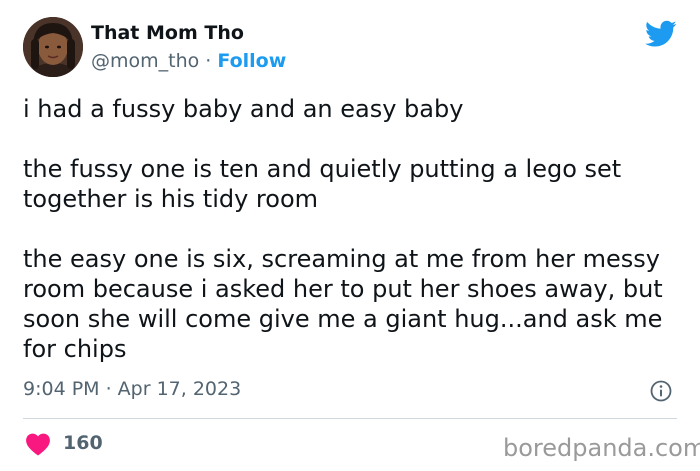  Describe the element at coordinates (53, 47) in the screenshot. I see `avatar` at that location.